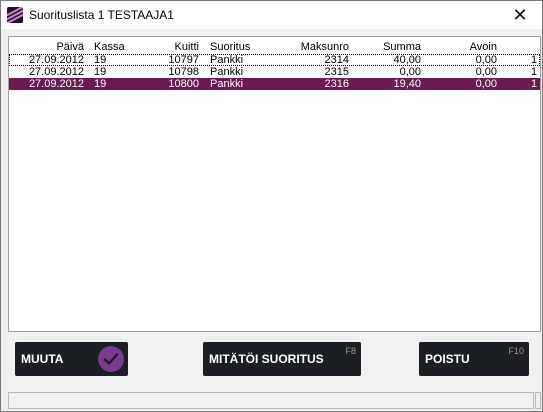 Image resolution: width=543 pixels, height=412 pixels. I want to click on status-bar-grip, so click(538, 400).